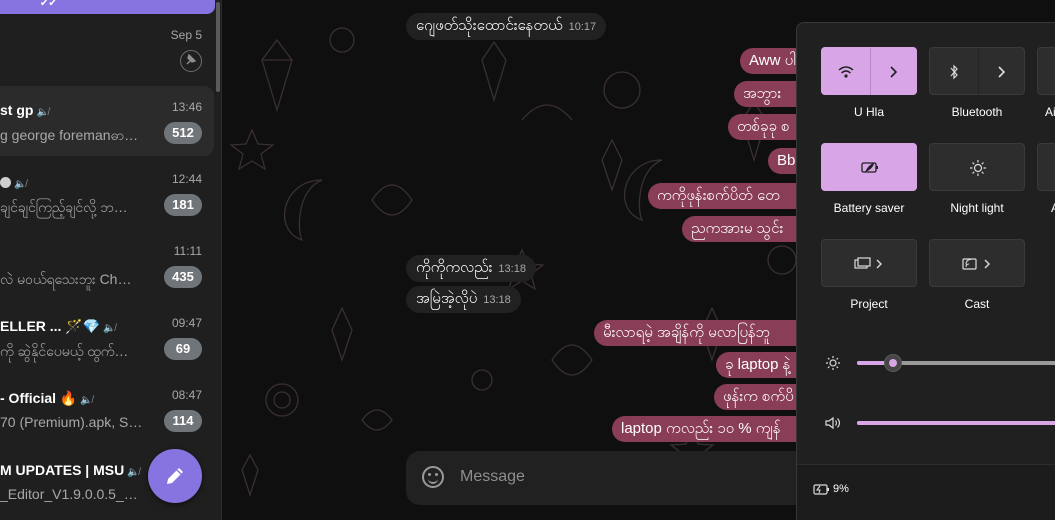 Image resolution: width=1055 pixels, height=520 pixels. I want to click on emoji-icon, so click(433, 477).